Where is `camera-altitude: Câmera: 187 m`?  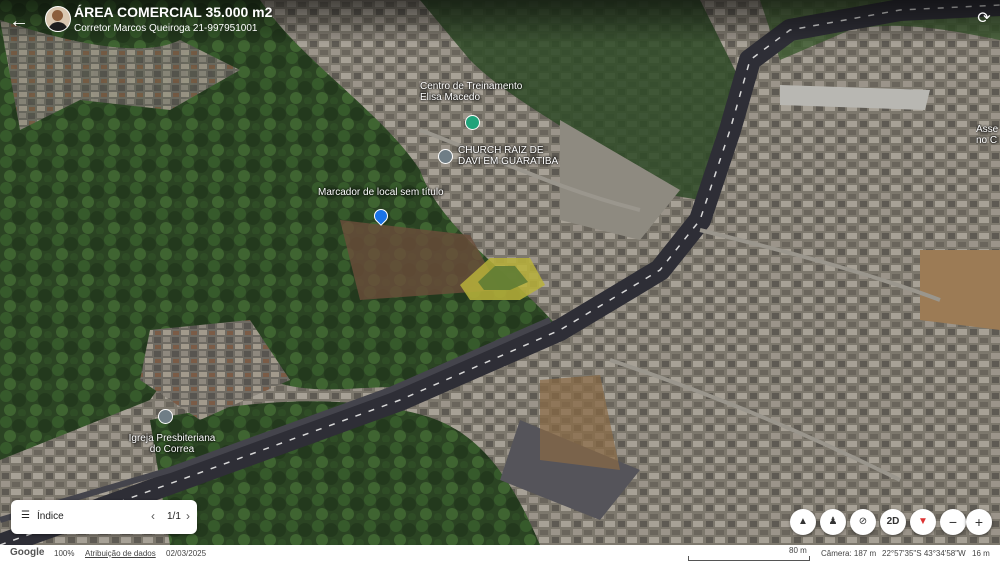
camera-altitude: Câmera: 187 m is located at coordinates (849, 553).